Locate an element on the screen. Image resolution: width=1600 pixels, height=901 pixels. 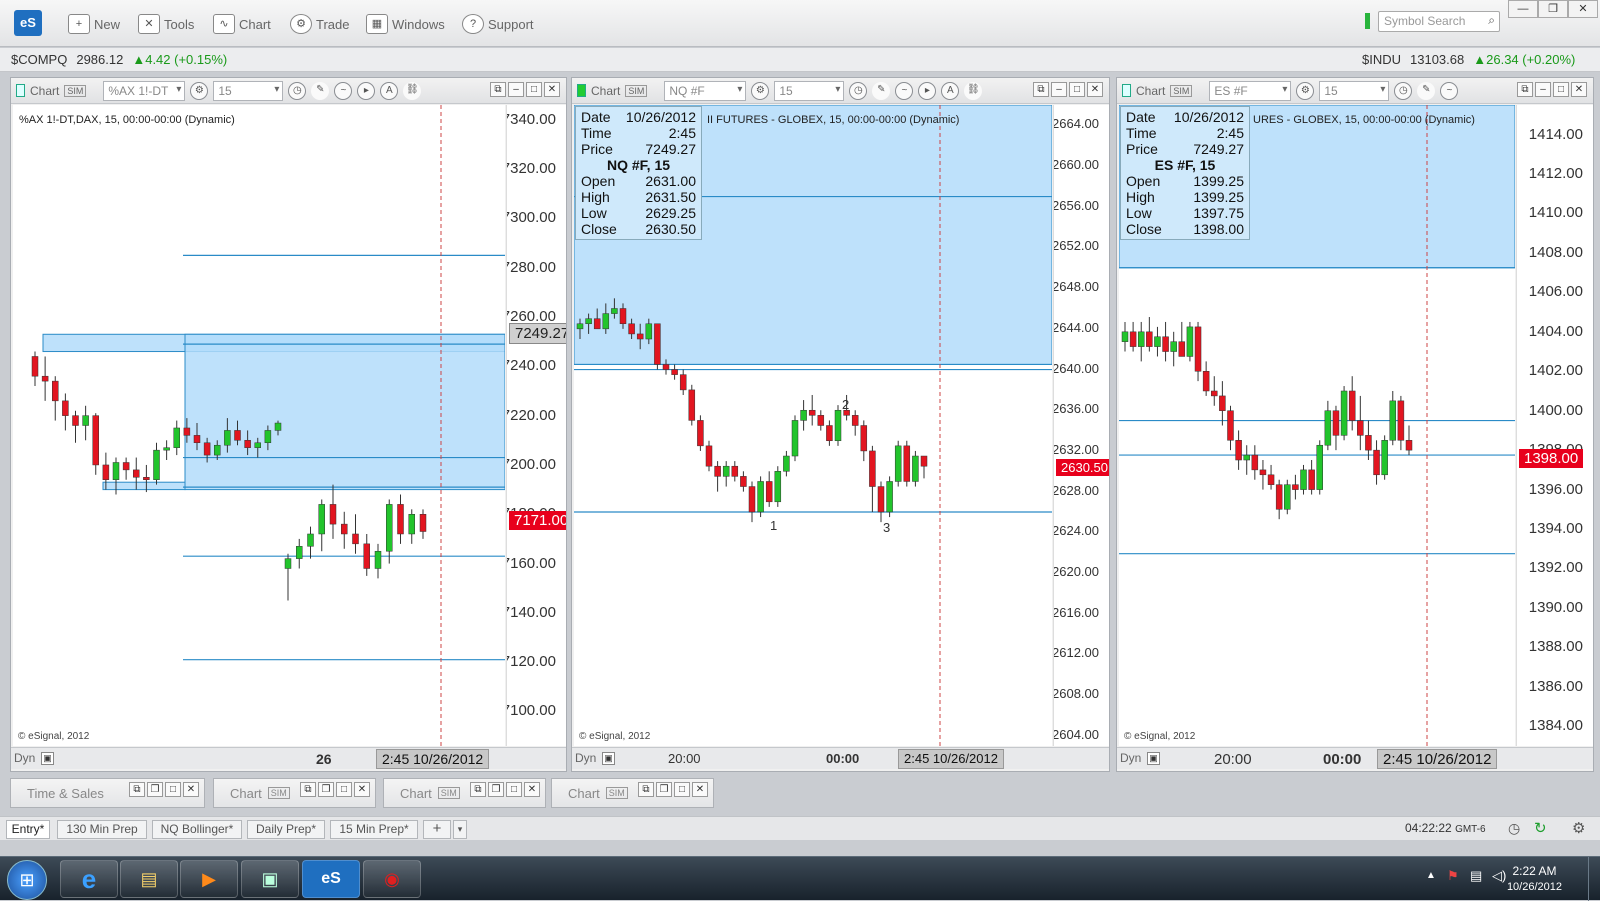
toolbar-new-button: + New is located at coordinates (94, 24).